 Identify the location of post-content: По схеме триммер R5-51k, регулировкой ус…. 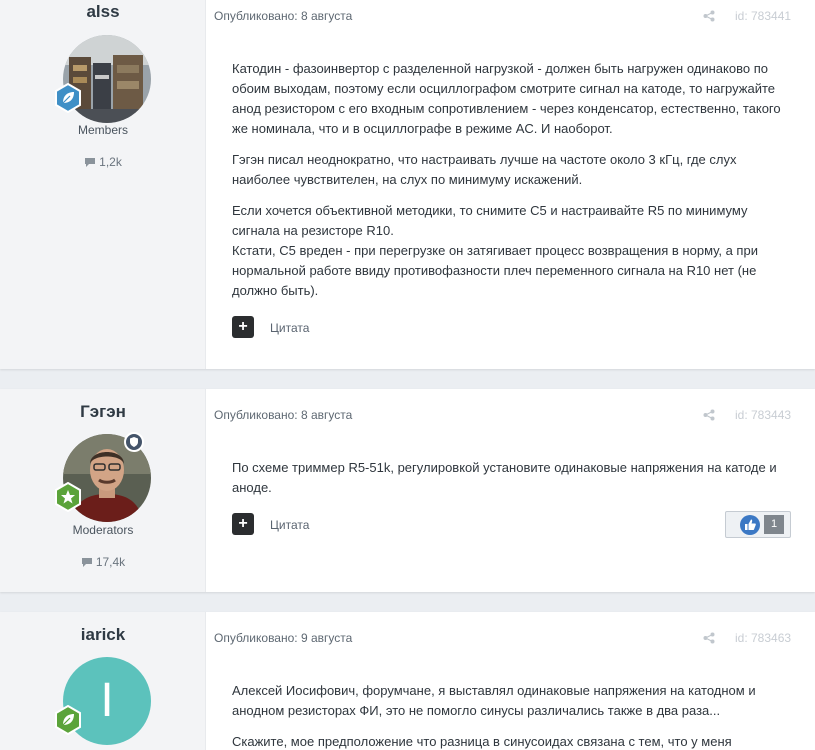
(512, 483).